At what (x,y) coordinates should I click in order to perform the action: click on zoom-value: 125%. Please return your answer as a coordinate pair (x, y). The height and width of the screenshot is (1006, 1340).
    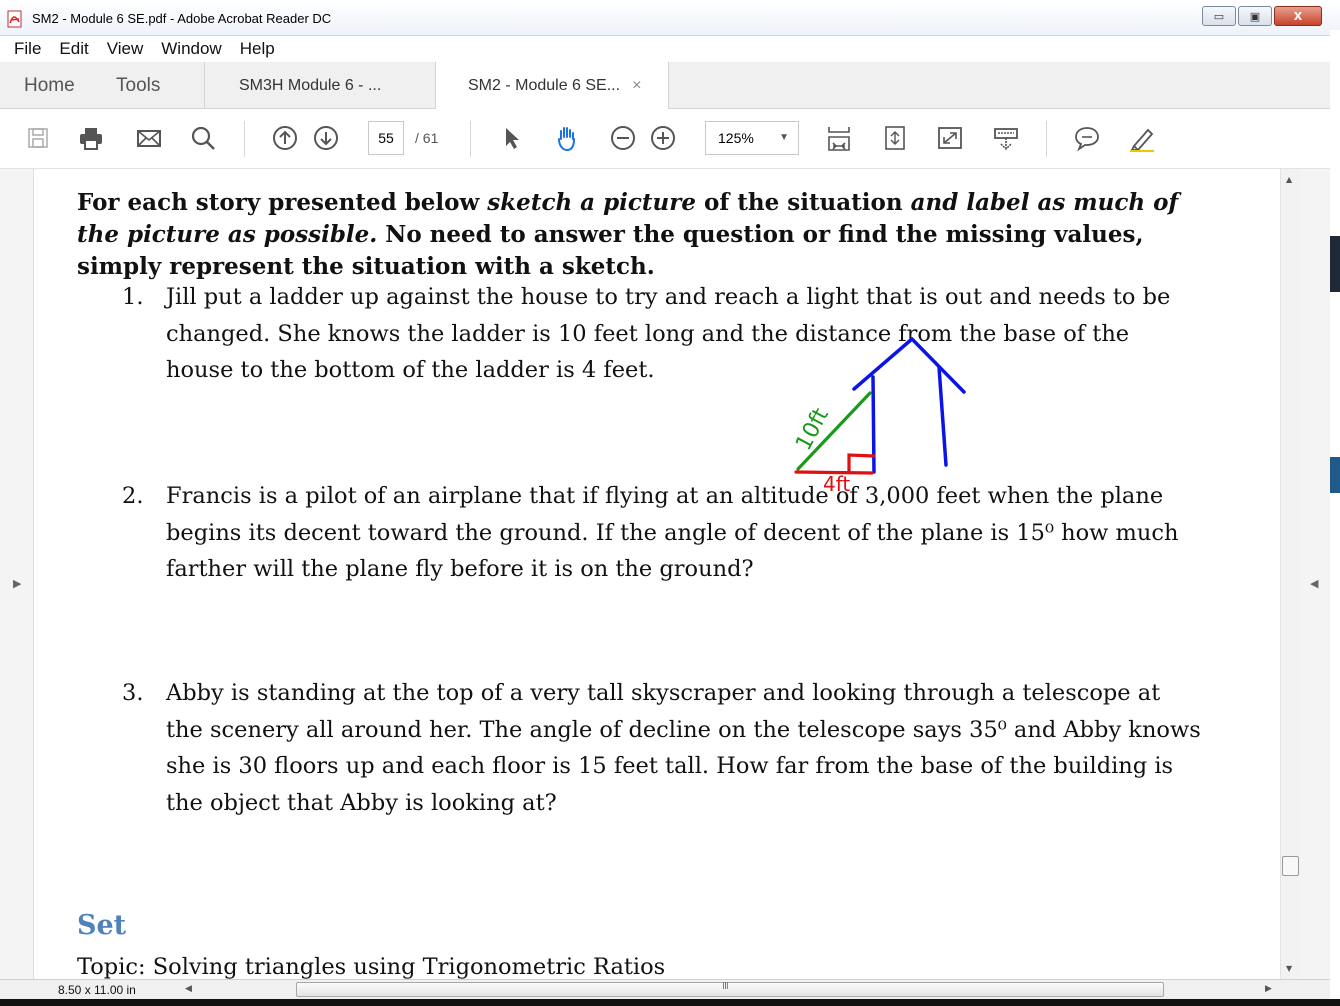
    Looking at the image, I should click on (736, 138).